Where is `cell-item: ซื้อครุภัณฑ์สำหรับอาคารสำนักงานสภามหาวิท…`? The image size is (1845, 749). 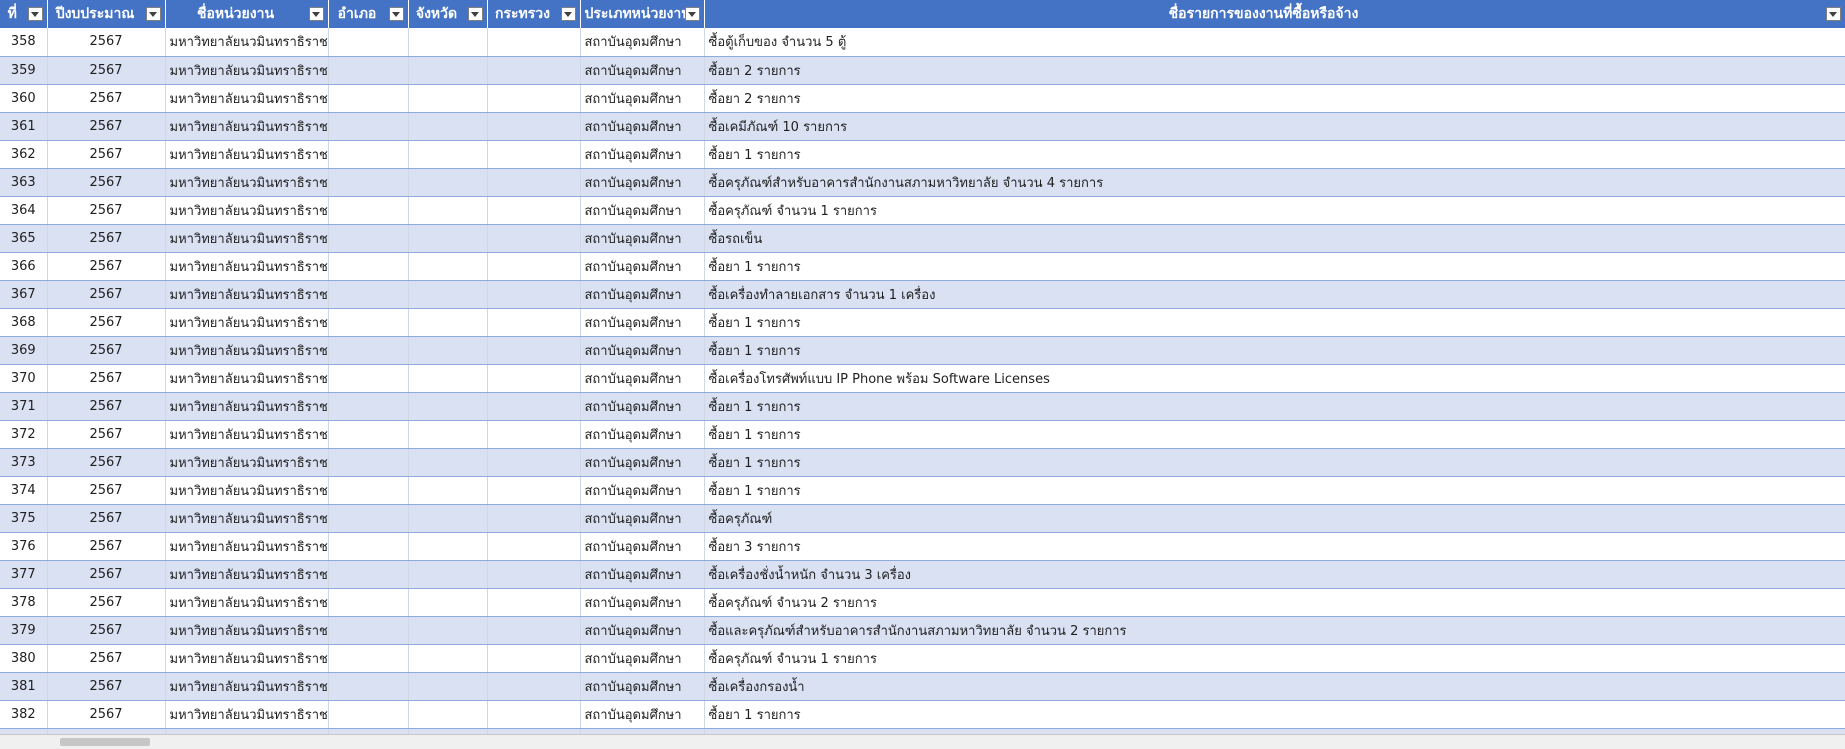 cell-item: ซื้อครุภัณฑ์สำหรับอาคารสำนักงานสภามหาวิท… is located at coordinates (1274, 182).